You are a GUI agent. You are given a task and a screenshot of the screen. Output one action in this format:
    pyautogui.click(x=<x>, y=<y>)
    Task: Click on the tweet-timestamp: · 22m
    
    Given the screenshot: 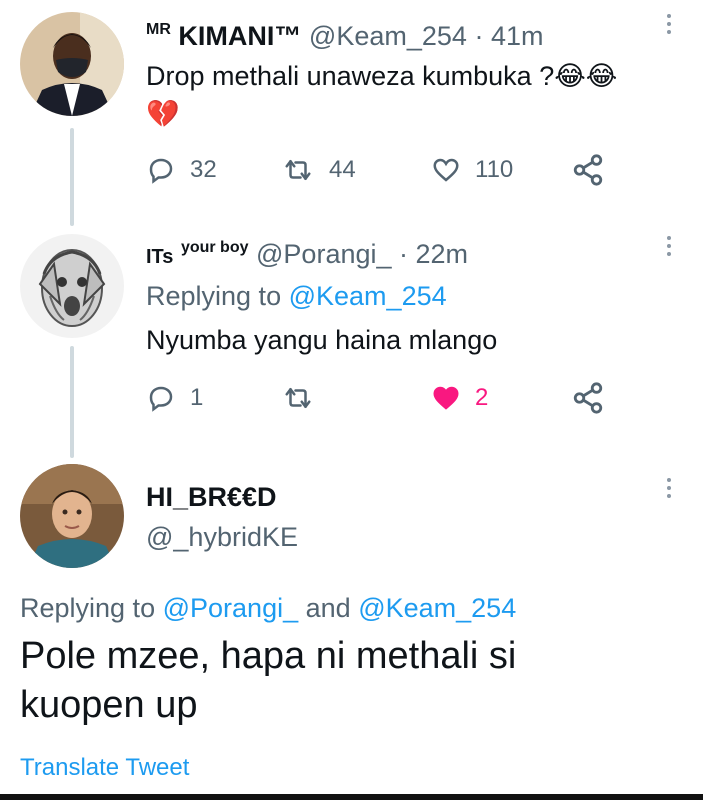 What is the action you would take?
    pyautogui.click(x=433, y=254)
    